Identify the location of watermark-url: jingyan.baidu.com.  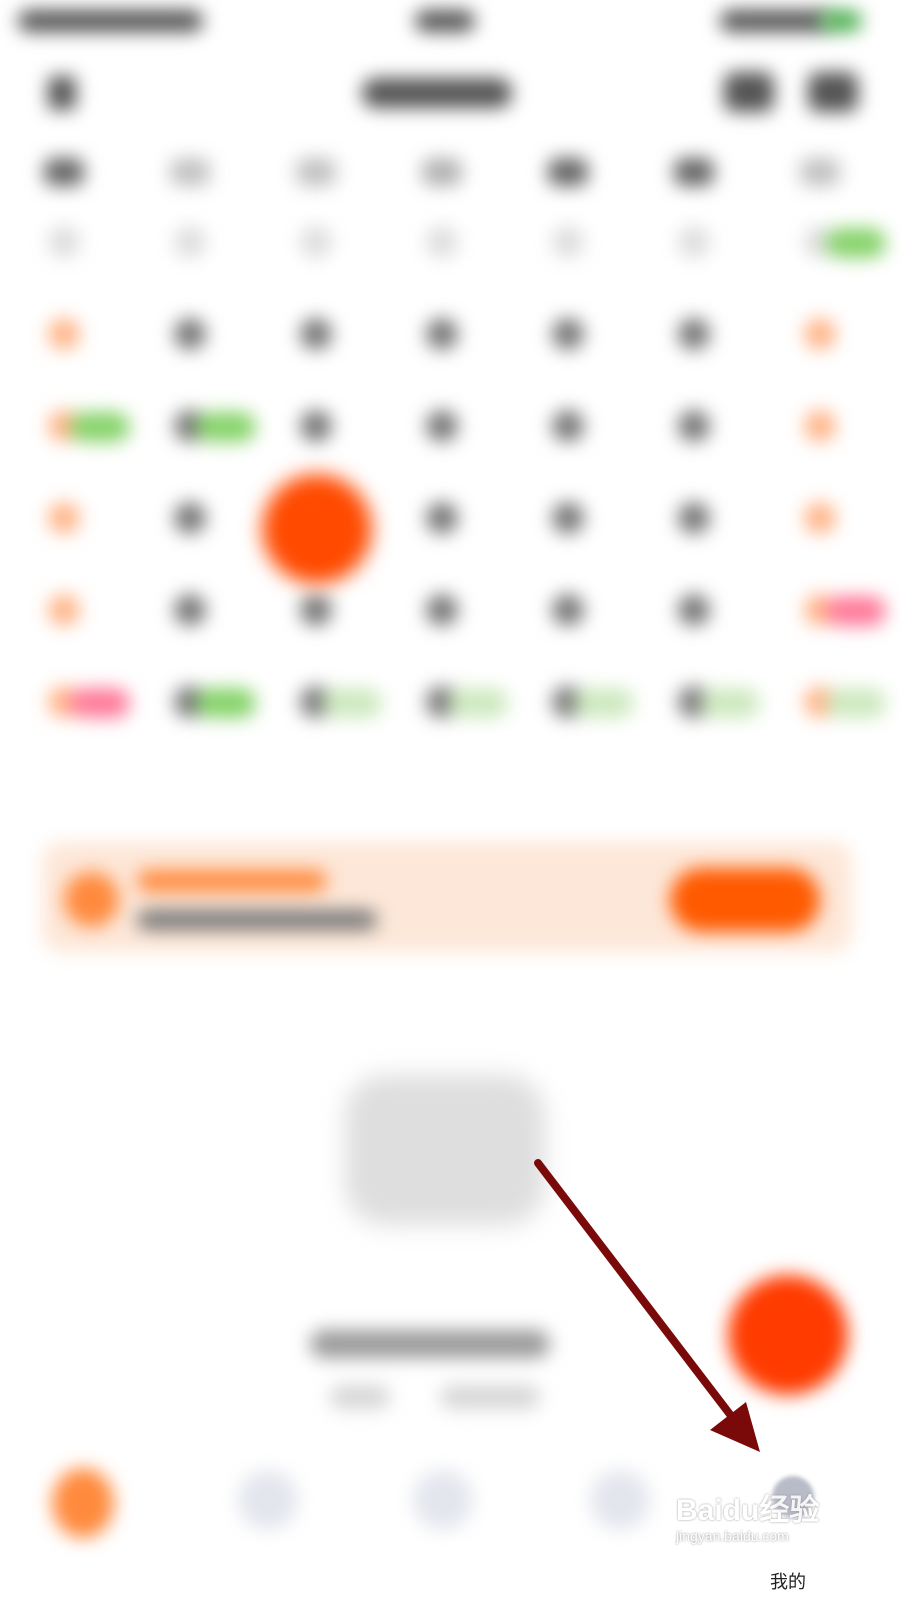
(732, 1536).